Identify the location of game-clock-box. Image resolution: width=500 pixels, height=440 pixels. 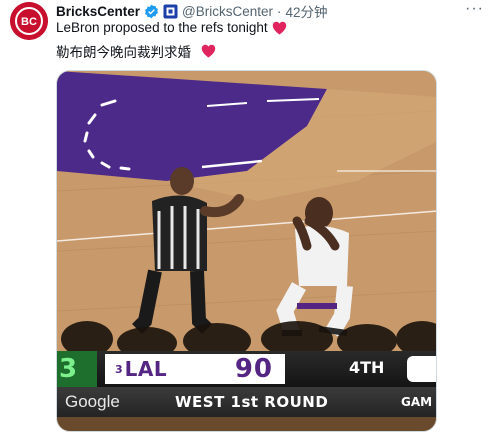
(421, 369).